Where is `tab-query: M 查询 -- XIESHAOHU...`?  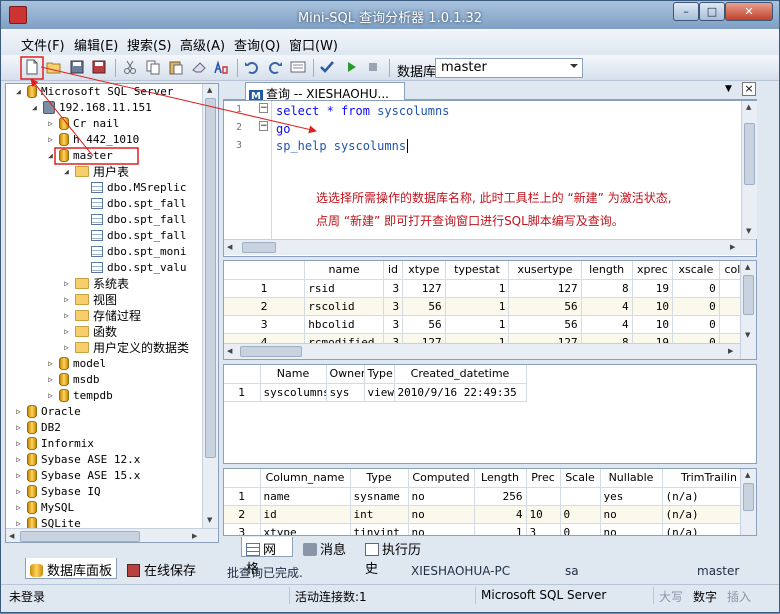
tab-query: M 查询 -- XIESHAOHU... is located at coordinates (325, 91).